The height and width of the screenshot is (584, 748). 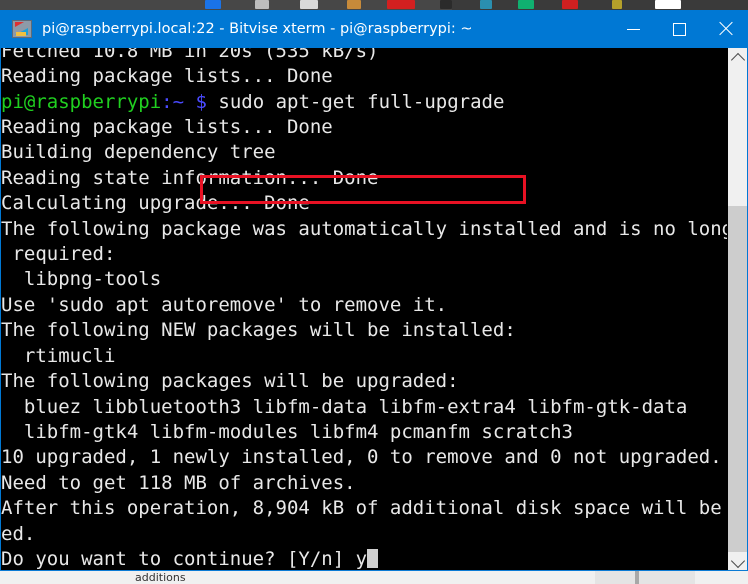 What do you see at coordinates (645, 577) in the screenshot?
I see `background-window-scrollbar` at bounding box center [645, 577].